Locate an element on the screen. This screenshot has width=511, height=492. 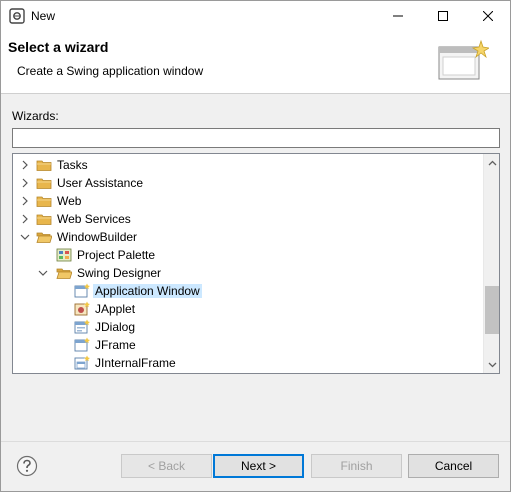
tree-item-label: JDialog is located at coordinates (115, 327).